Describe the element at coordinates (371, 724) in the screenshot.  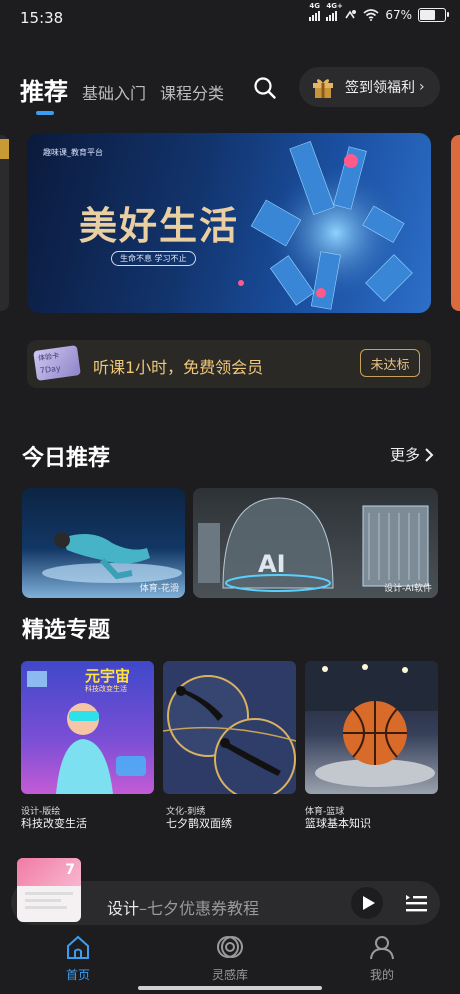
I see `basketball-image` at that location.